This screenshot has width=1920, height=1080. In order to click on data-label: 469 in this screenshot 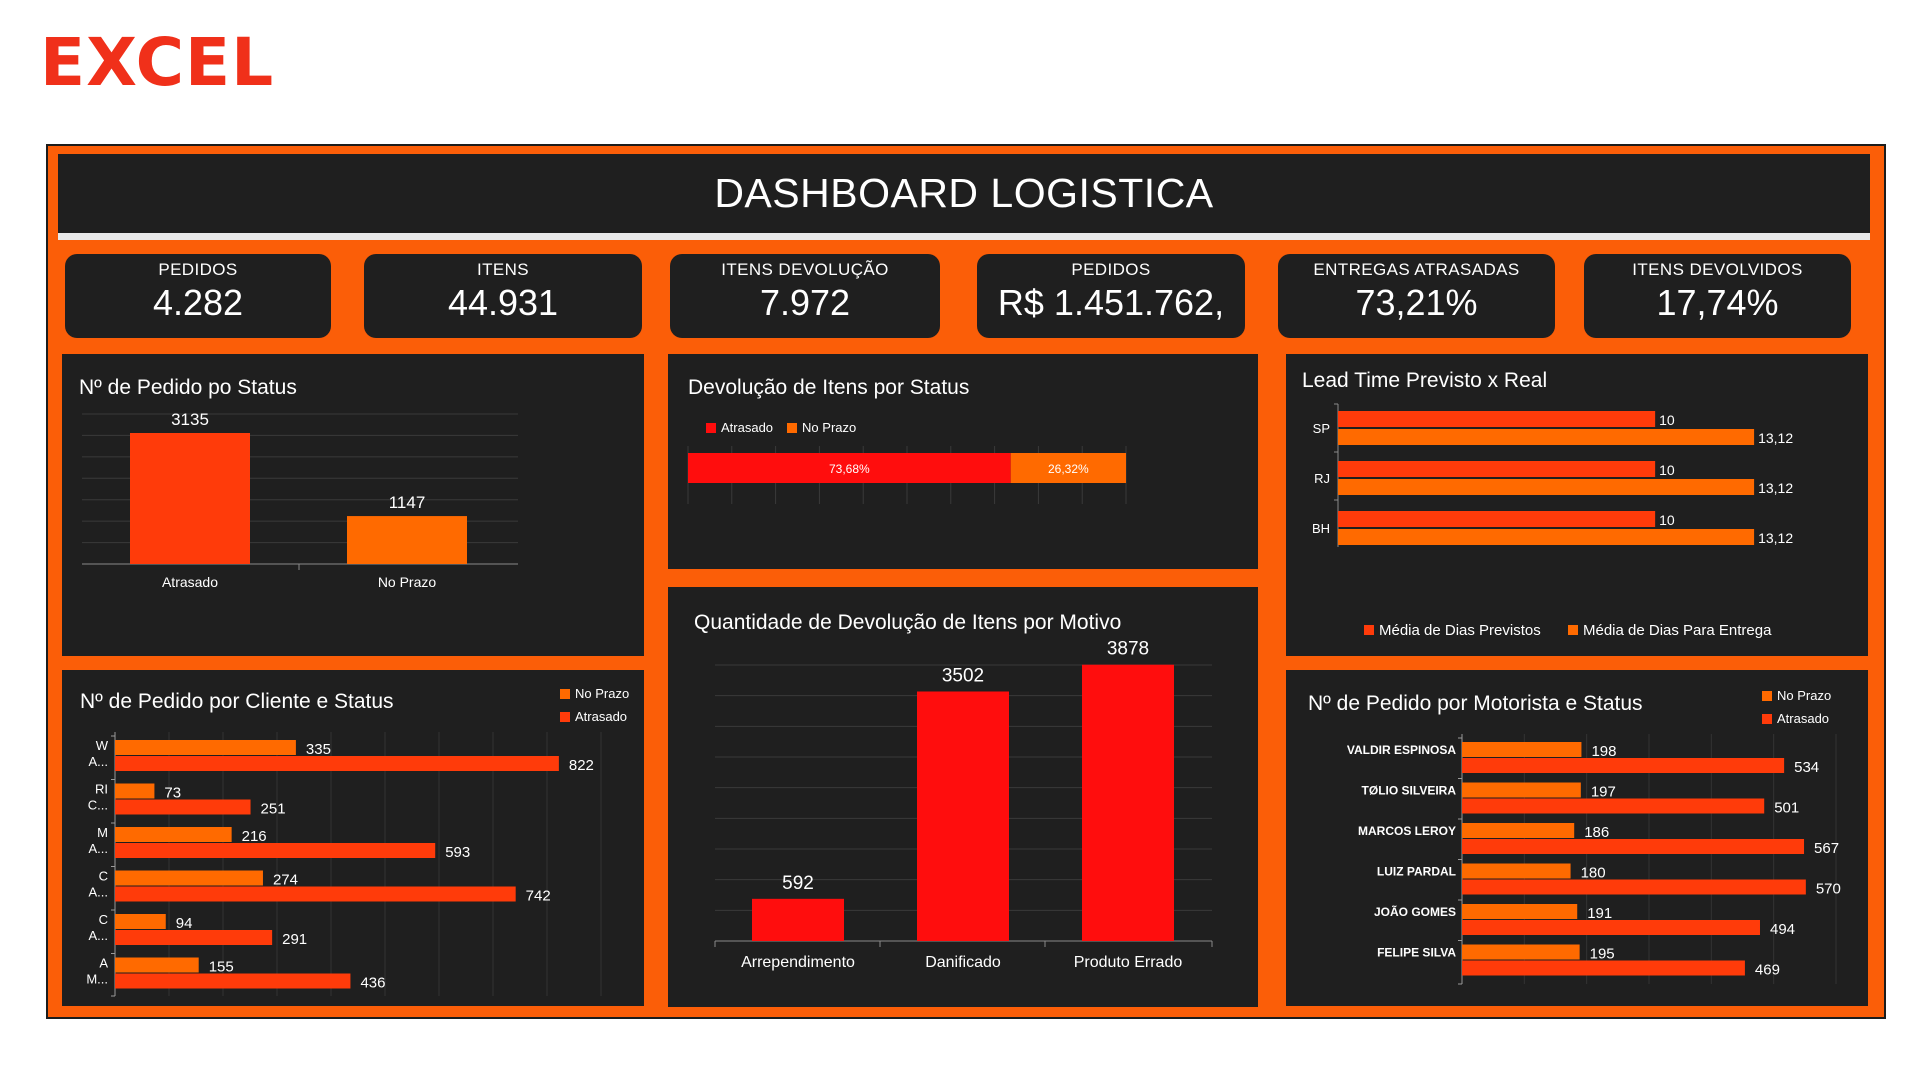, I will do `click(1767, 970)`.